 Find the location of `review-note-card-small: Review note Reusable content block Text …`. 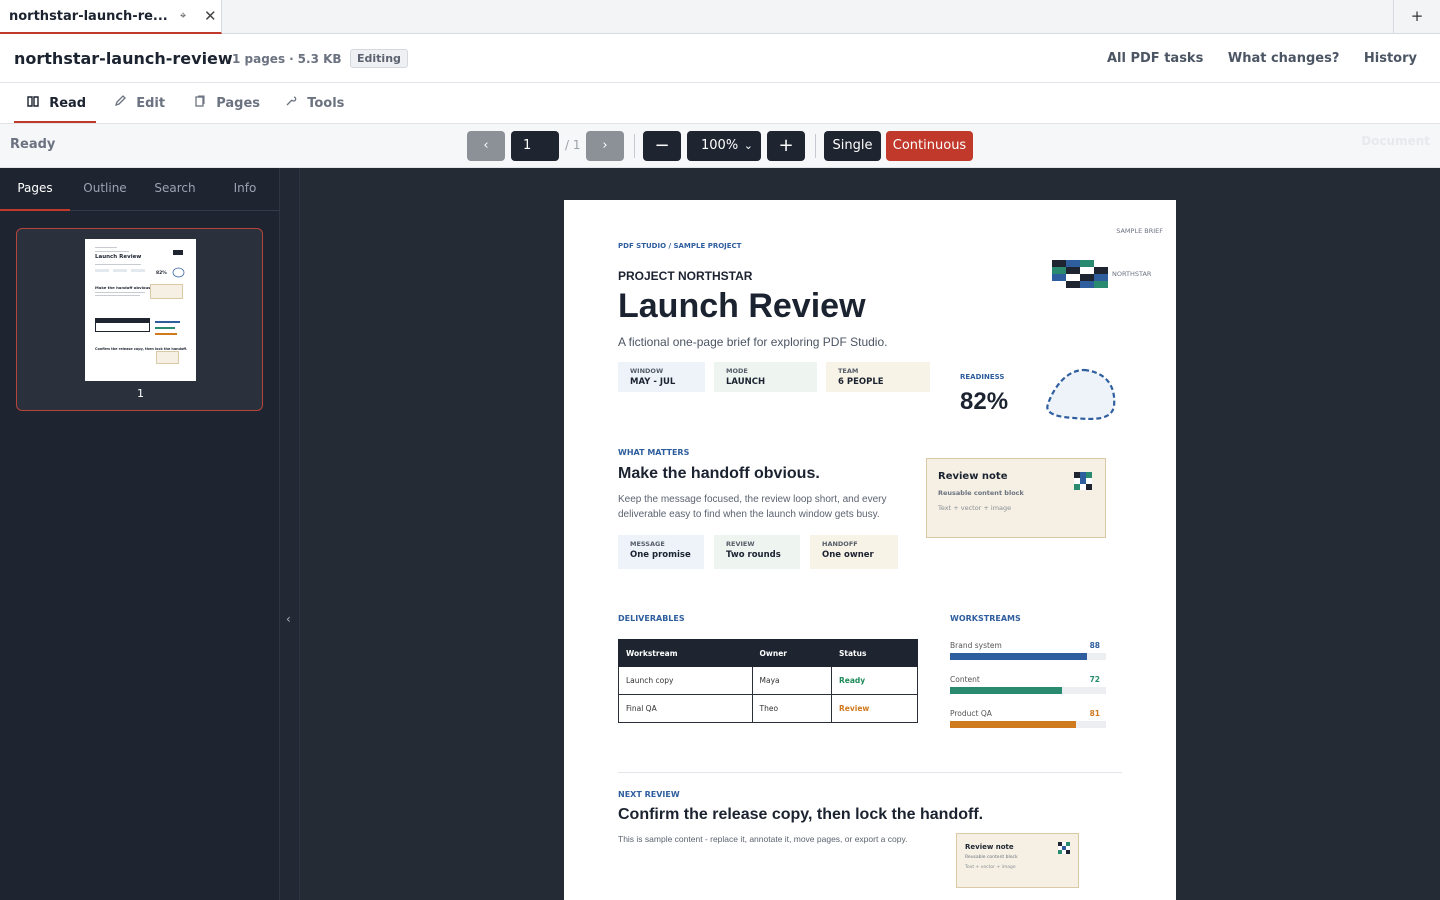

review-note-card-small: Review note Reusable content block Text … is located at coordinates (1017, 860).